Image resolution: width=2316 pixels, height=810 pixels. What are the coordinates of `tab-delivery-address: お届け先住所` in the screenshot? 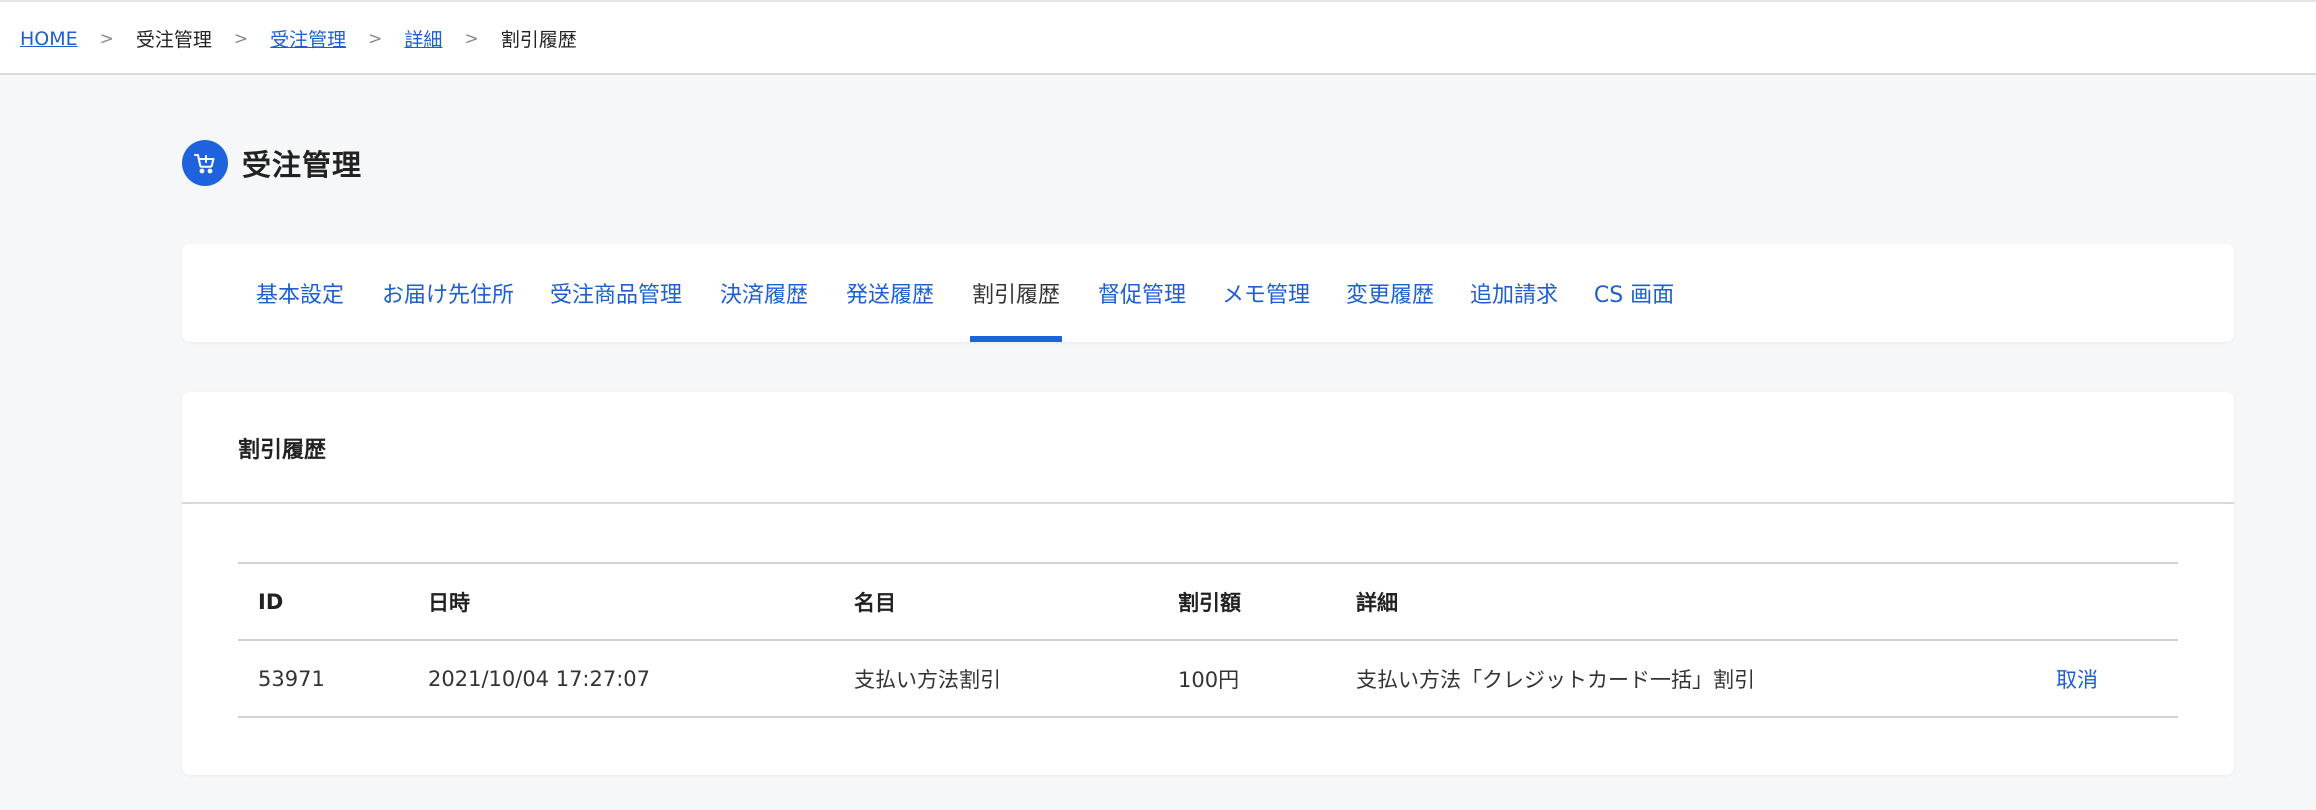 It's located at (448, 293).